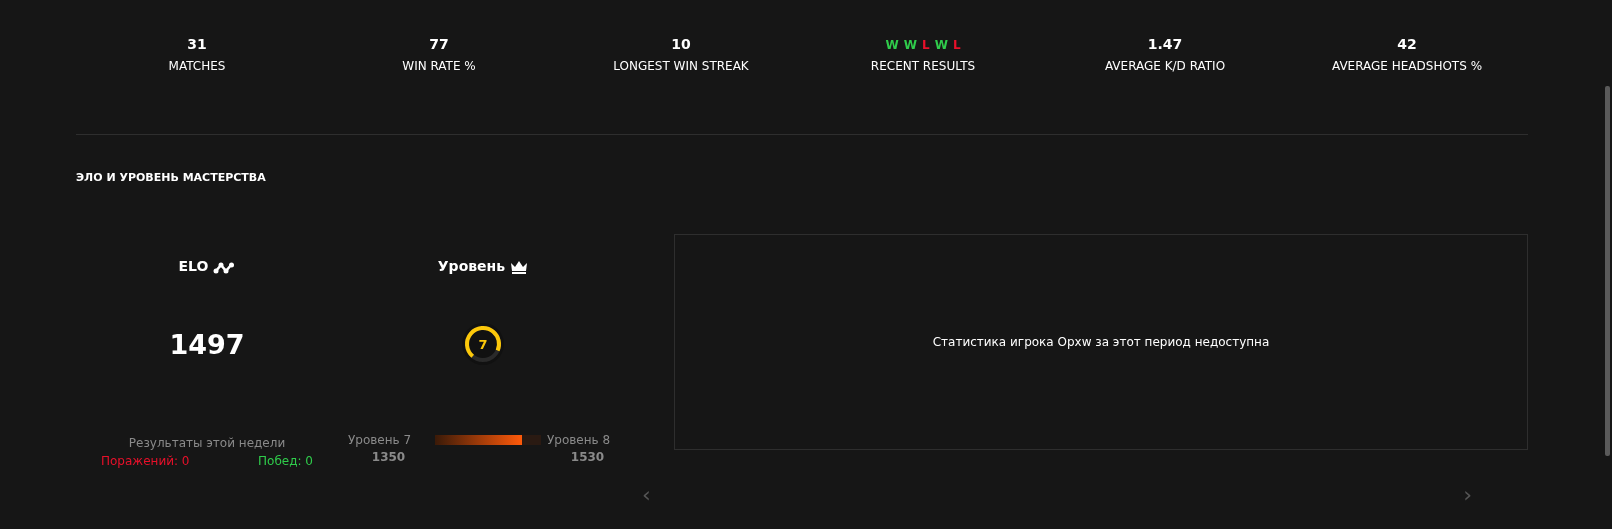 This screenshot has width=1612, height=529. What do you see at coordinates (646, 495) in the screenshot?
I see `previous-button: ‹` at bounding box center [646, 495].